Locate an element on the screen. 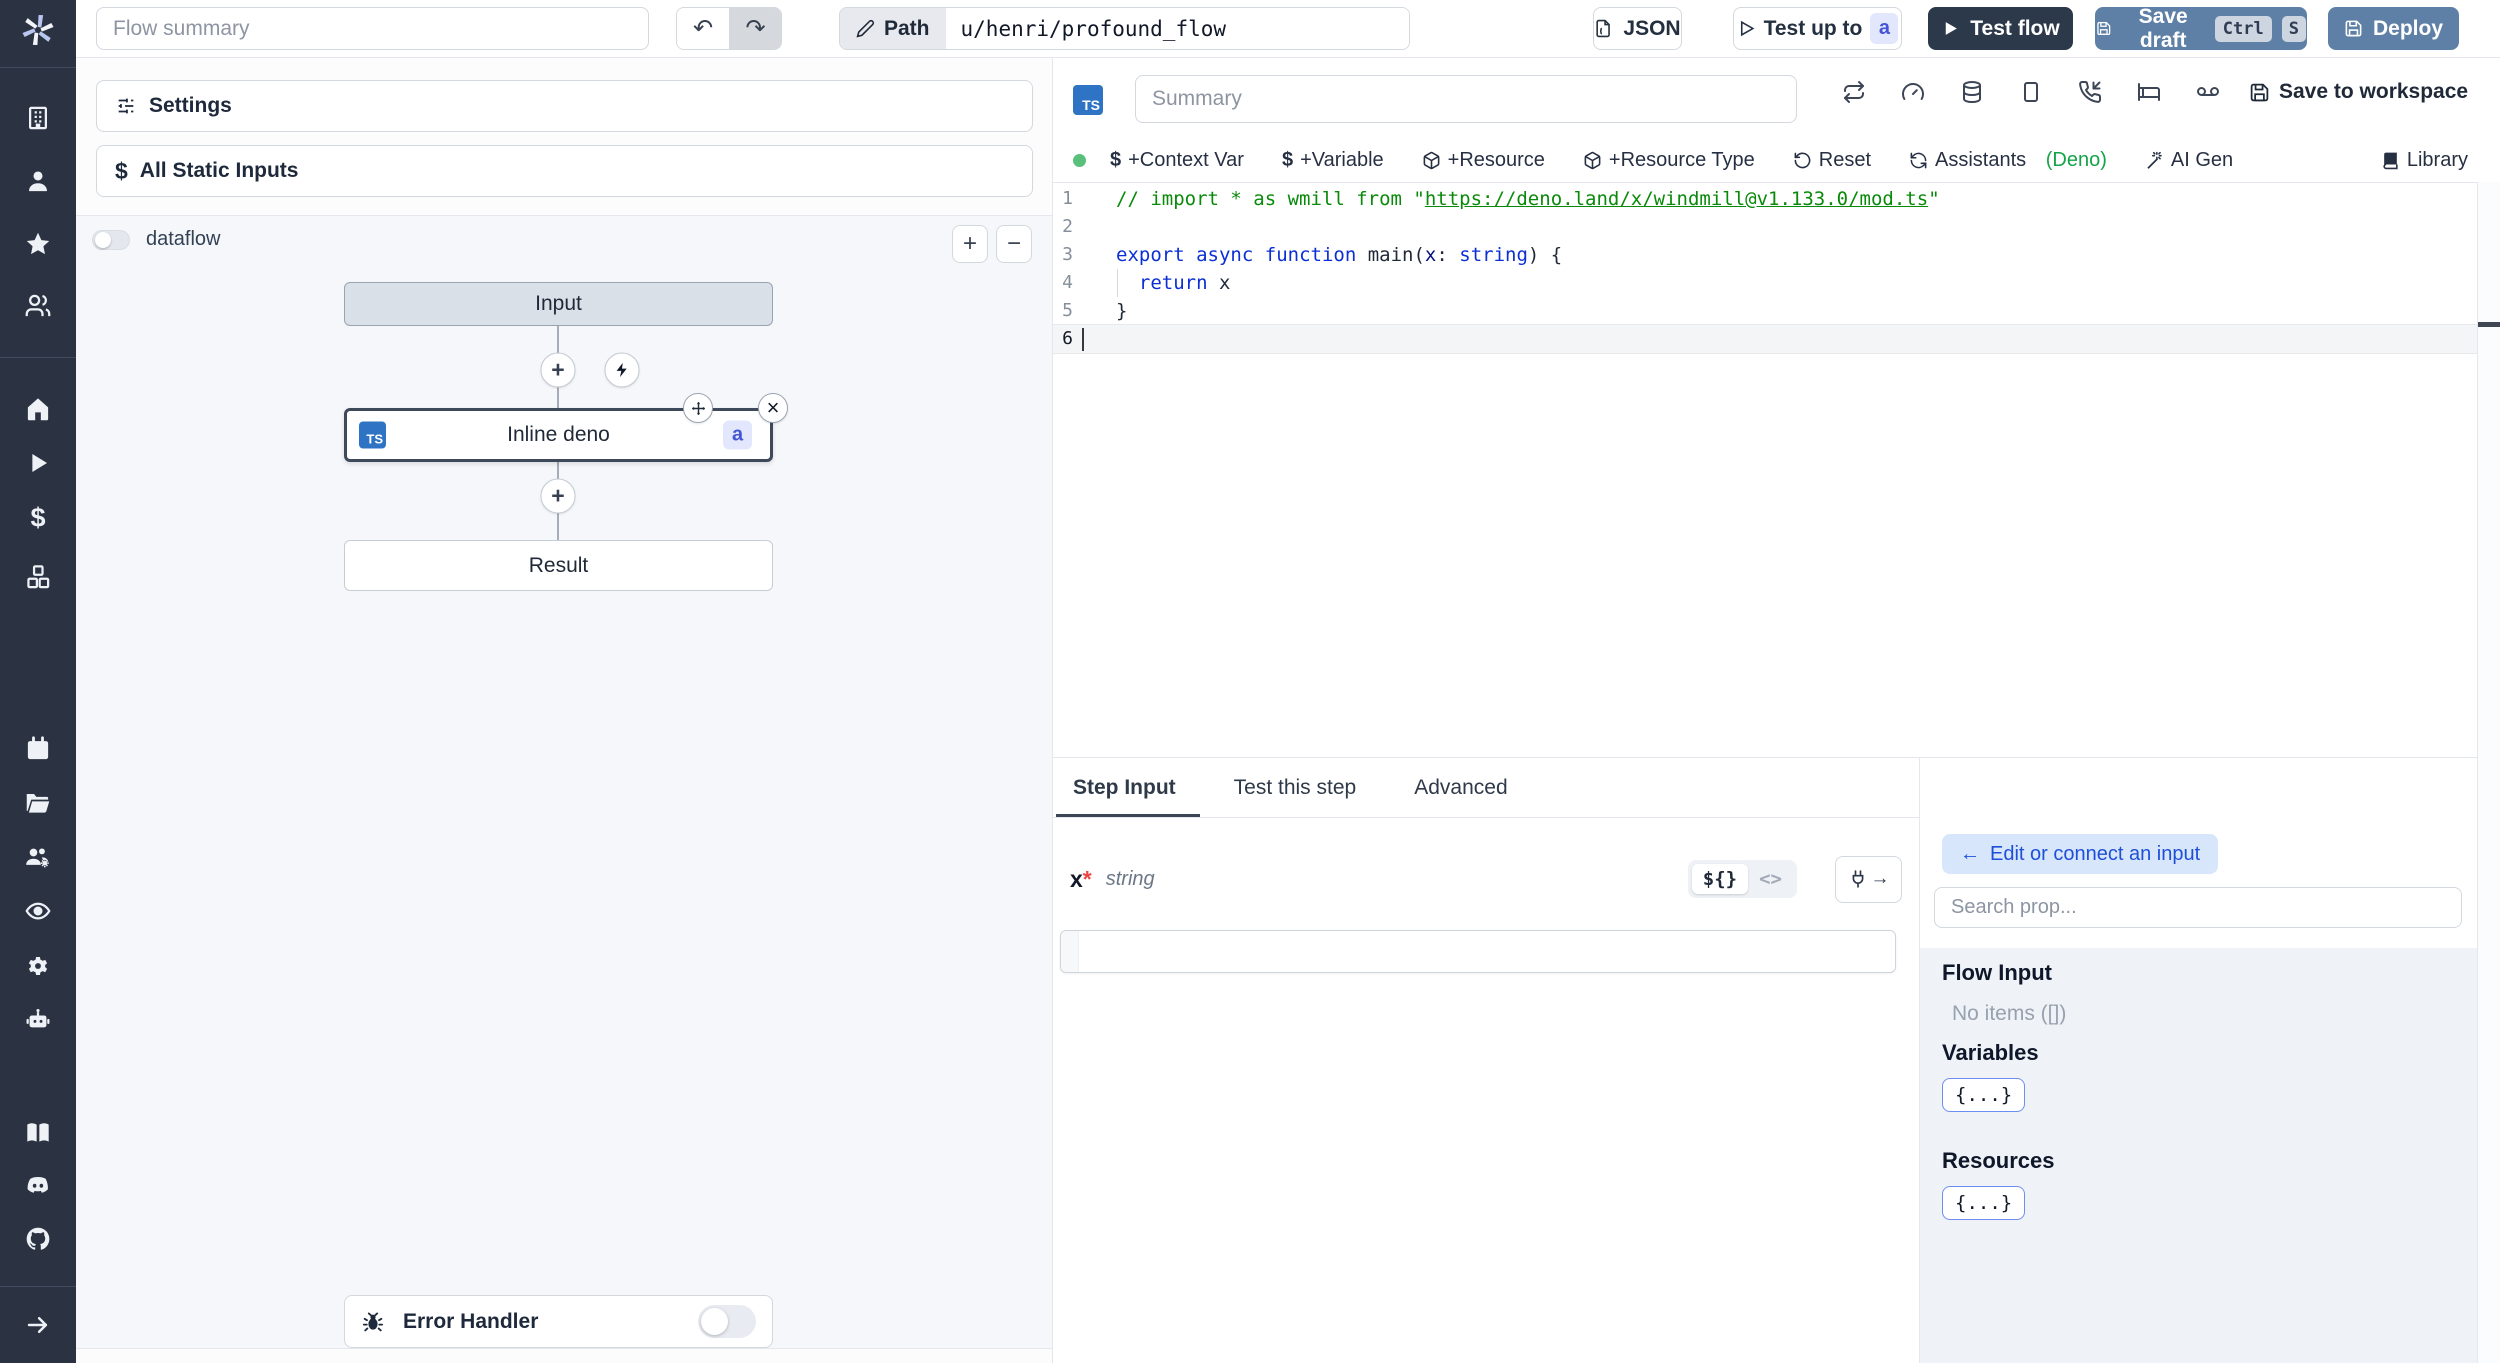  expand-arrow-icon is located at coordinates (38, 1325).